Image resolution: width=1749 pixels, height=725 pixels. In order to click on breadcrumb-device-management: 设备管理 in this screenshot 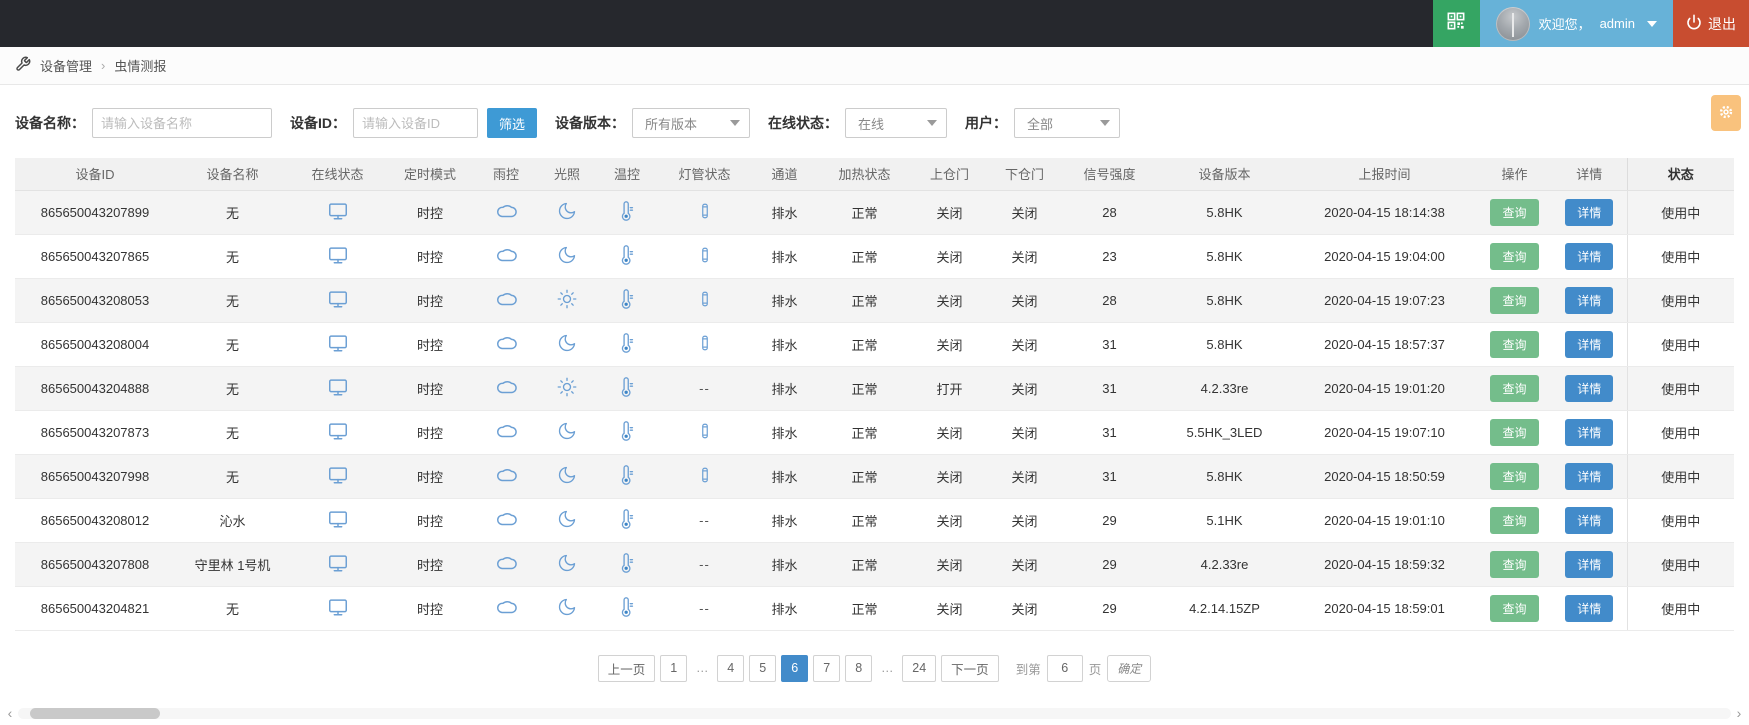, I will do `click(66, 65)`.